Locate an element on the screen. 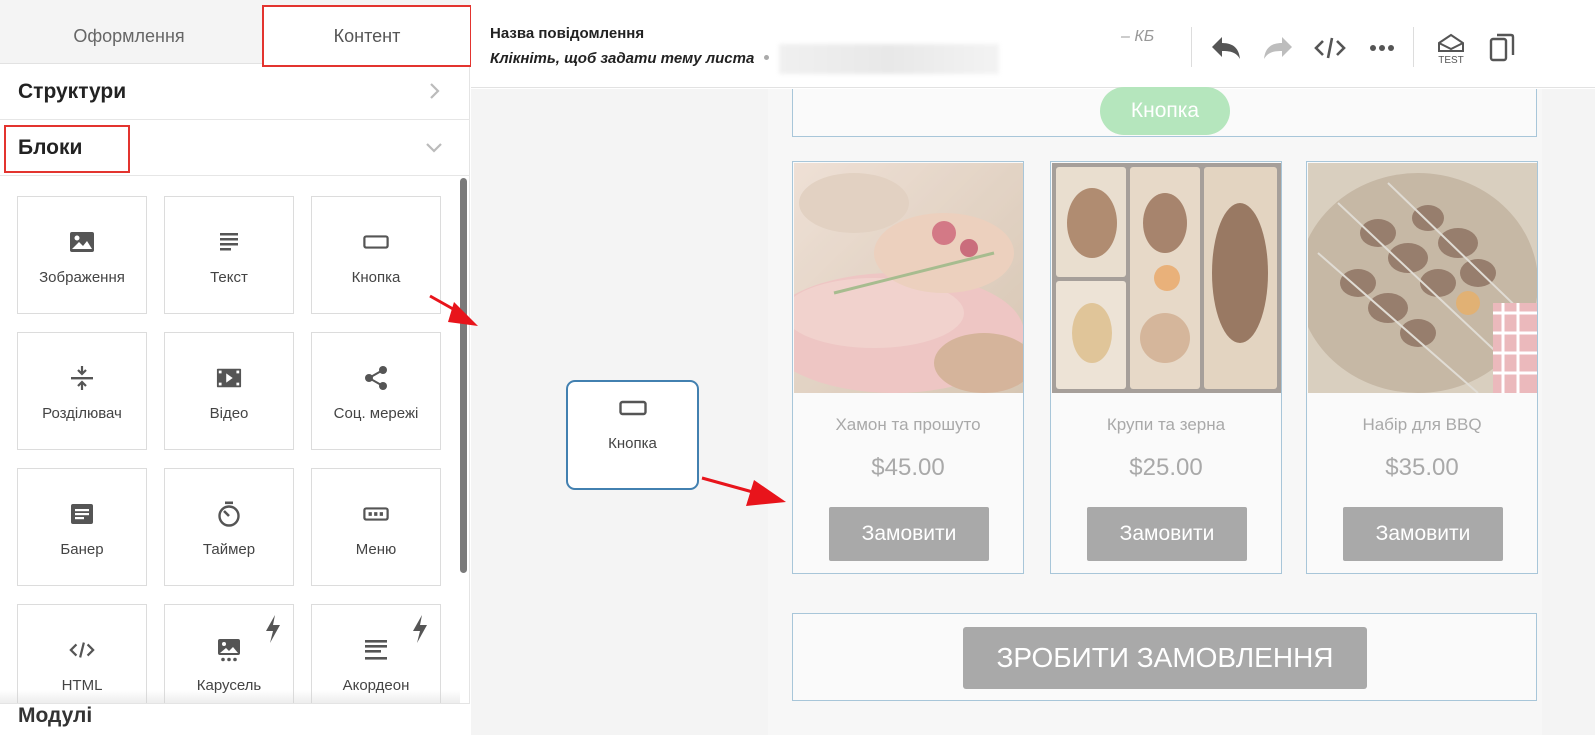 This screenshot has height=735, width=1595. product-title: Хамон та прошуто is located at coordinates (908, 424).